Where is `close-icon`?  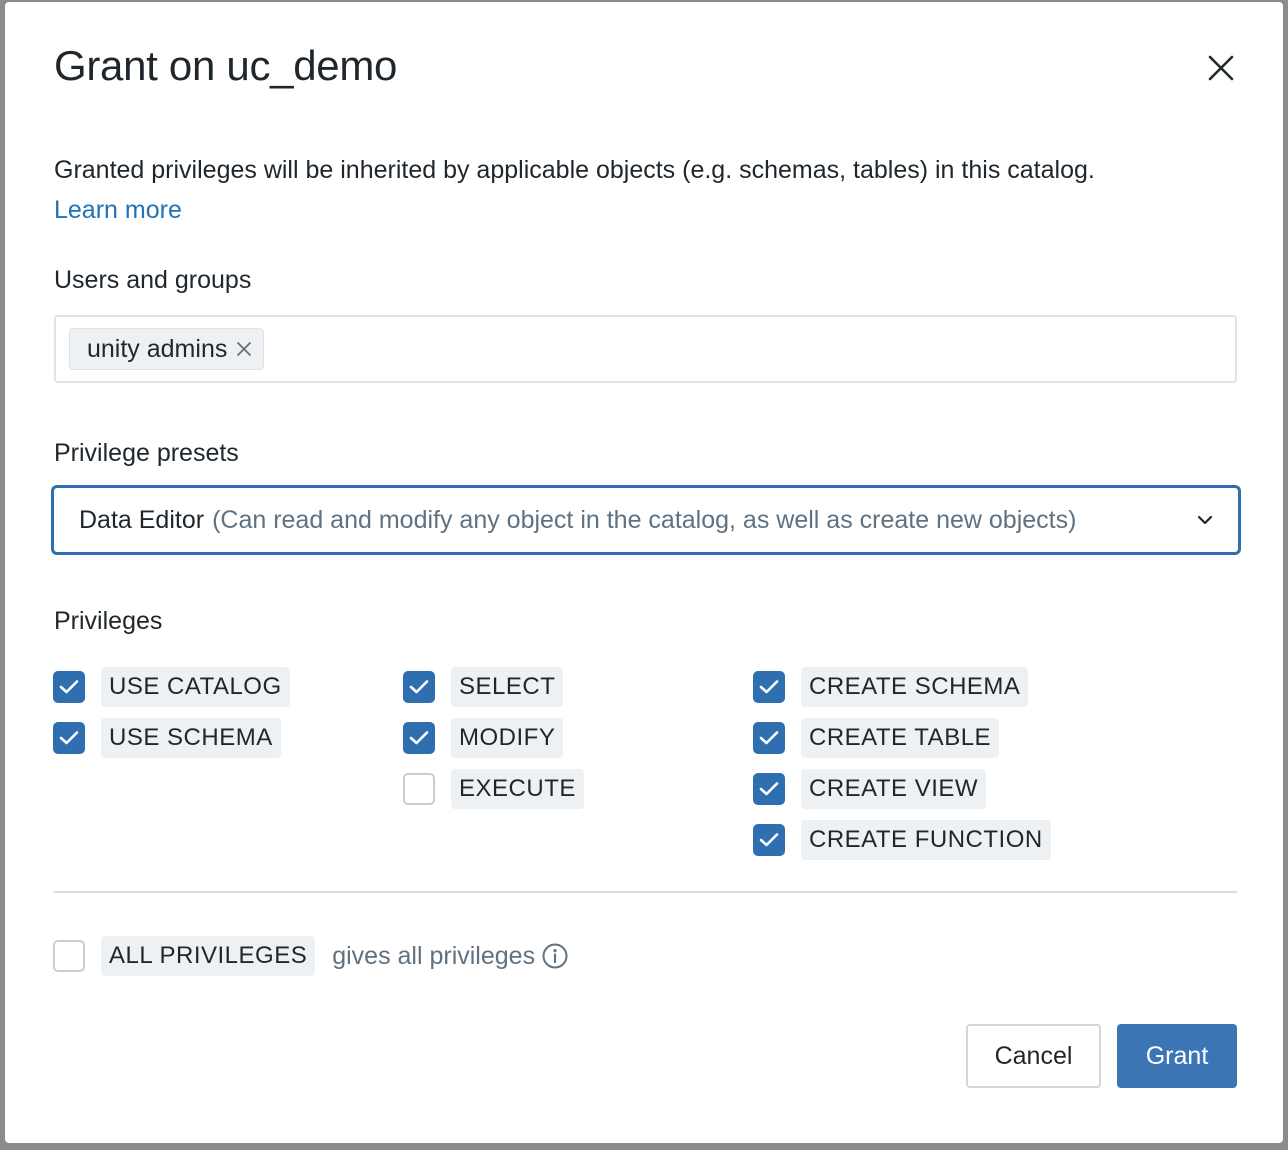 close-icon is located at coordinates (1221, 68).